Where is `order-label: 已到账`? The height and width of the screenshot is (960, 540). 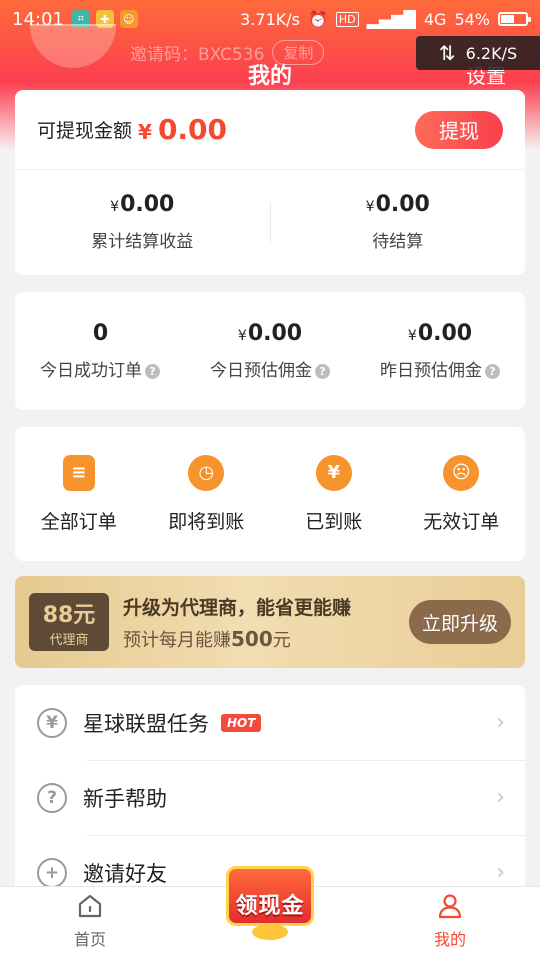 order-label: 已到账 is located at coordinates (334, 521).